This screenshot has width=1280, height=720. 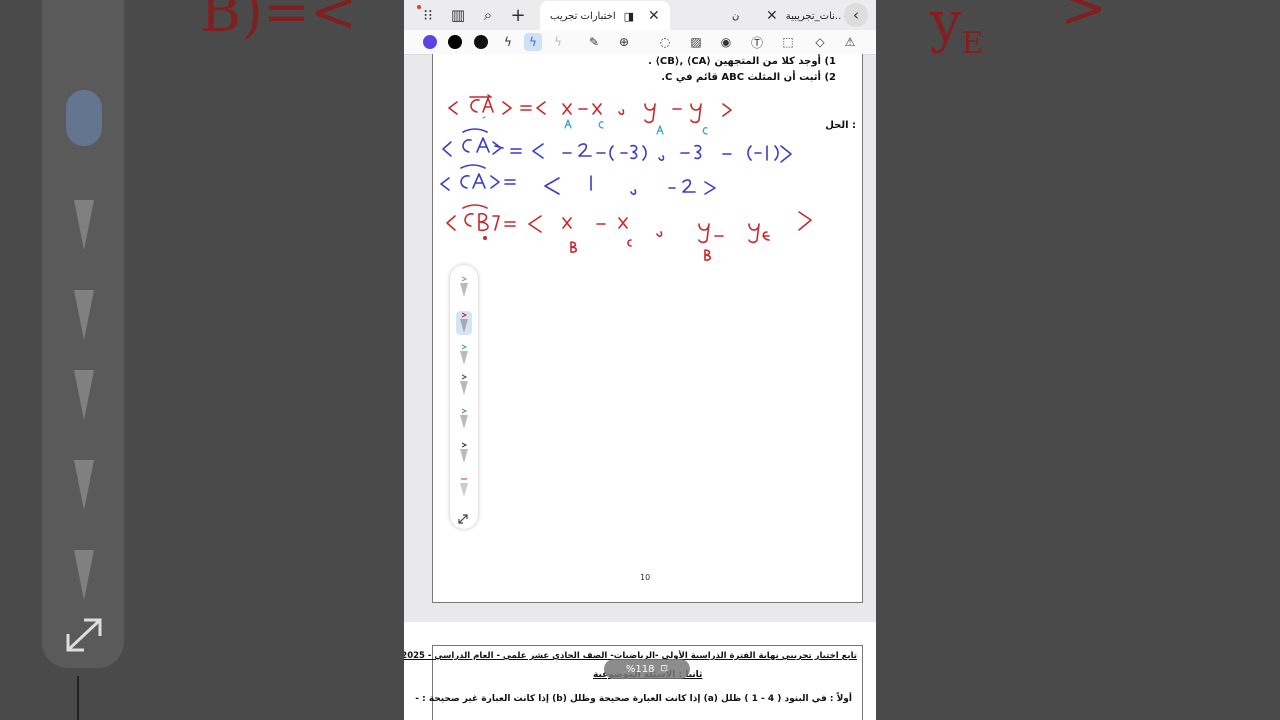 I want to click on background-pens, so click(x=84, y=371).